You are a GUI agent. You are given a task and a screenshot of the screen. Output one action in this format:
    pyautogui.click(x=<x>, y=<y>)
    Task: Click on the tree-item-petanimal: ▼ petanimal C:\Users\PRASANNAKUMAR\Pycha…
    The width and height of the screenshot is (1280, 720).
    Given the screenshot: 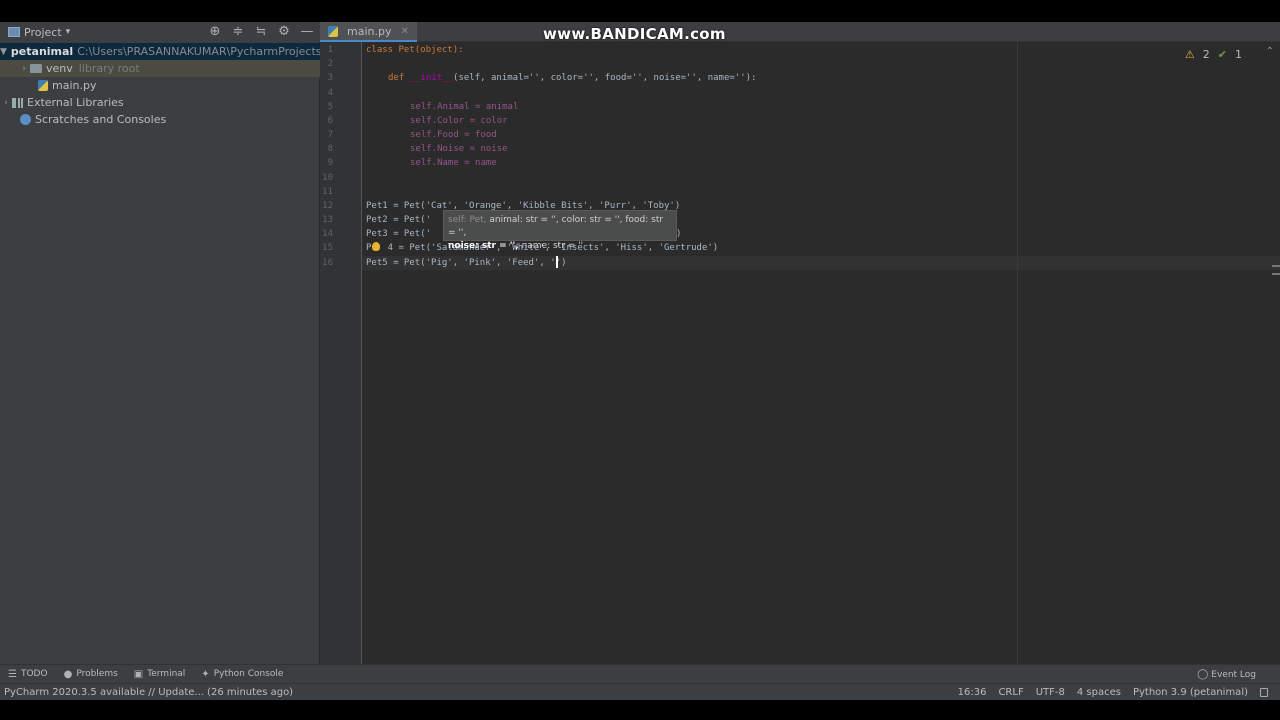 What is the action you would take?
    pyautogui.click(x=160, y=51)
    